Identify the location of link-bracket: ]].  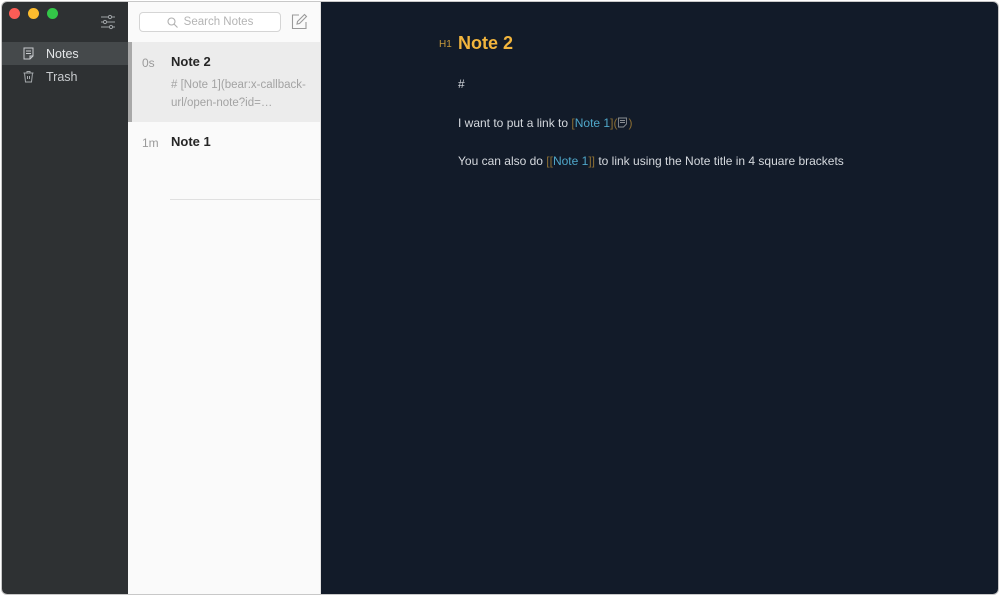
(591, 161).